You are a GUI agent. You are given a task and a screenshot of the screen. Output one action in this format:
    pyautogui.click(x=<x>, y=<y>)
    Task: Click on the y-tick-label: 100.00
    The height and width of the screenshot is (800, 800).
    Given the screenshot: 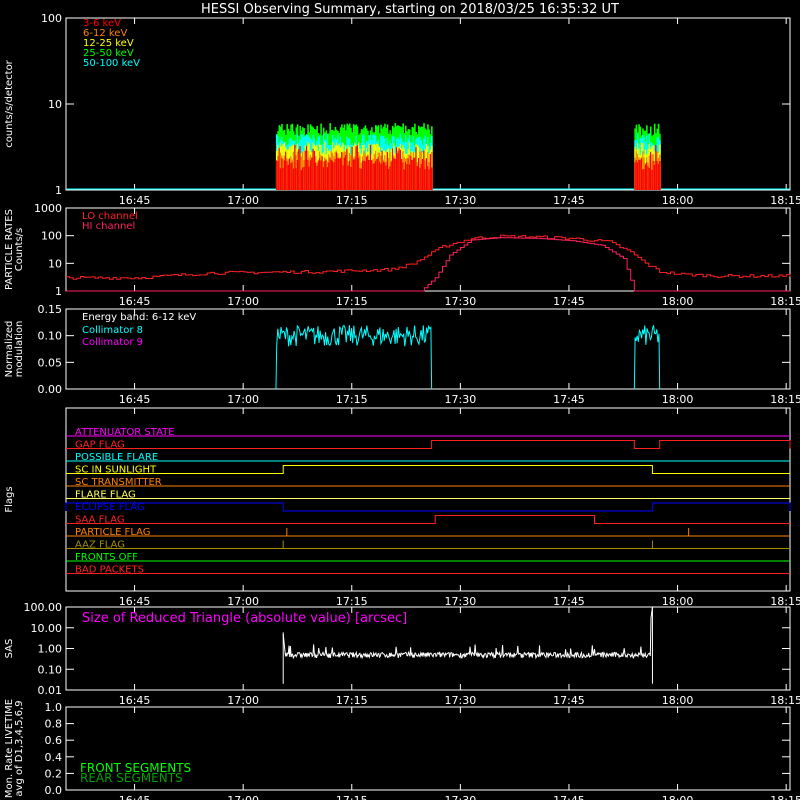 What is the action you would take?
    pyautogui.click(x=43, y=607)
    